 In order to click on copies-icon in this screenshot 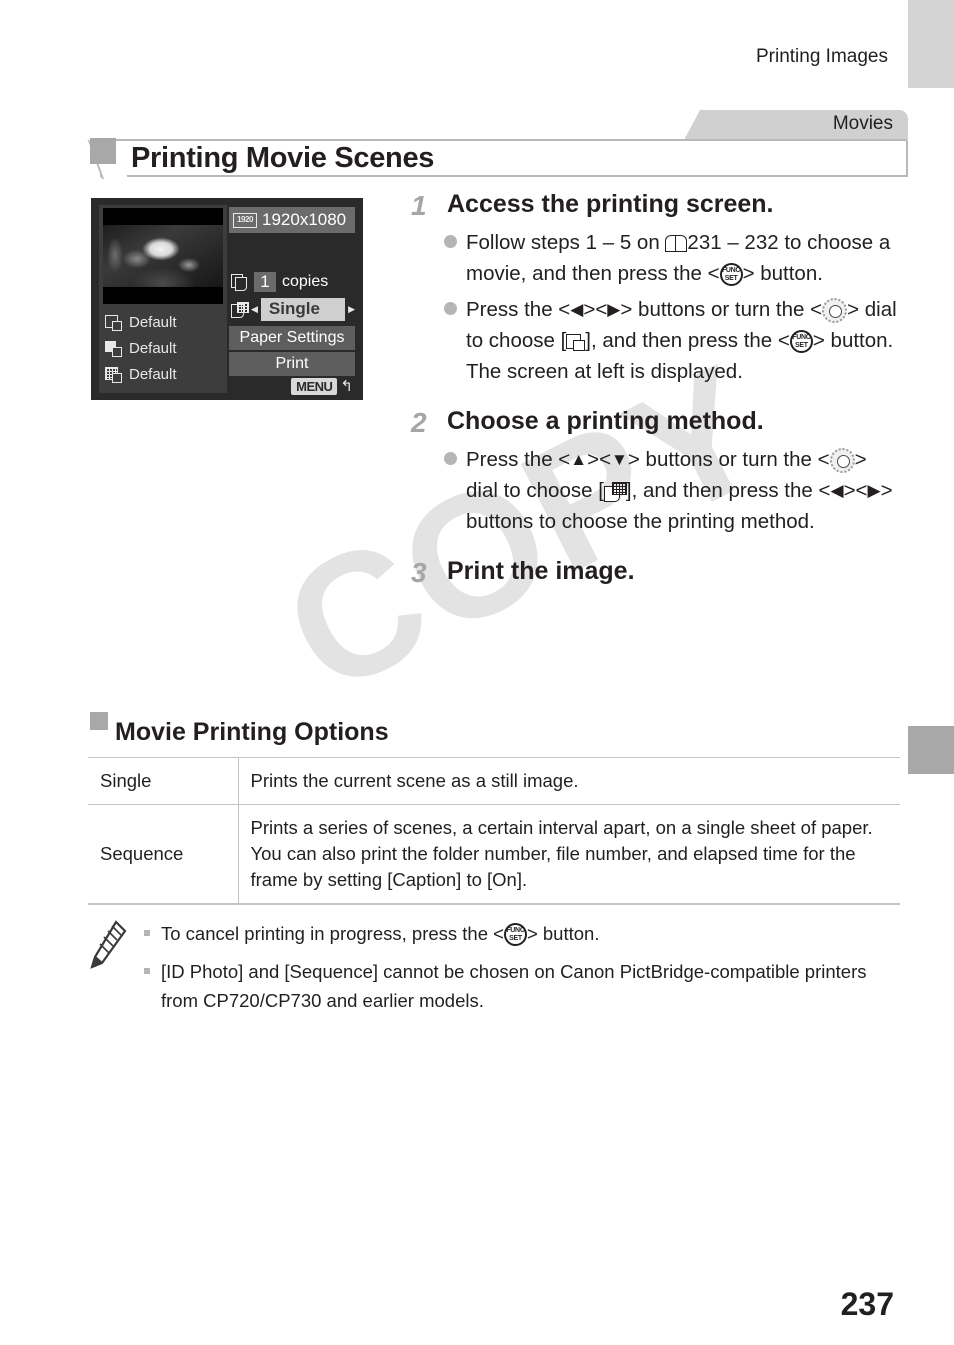, I will do `click(239, 282)`.